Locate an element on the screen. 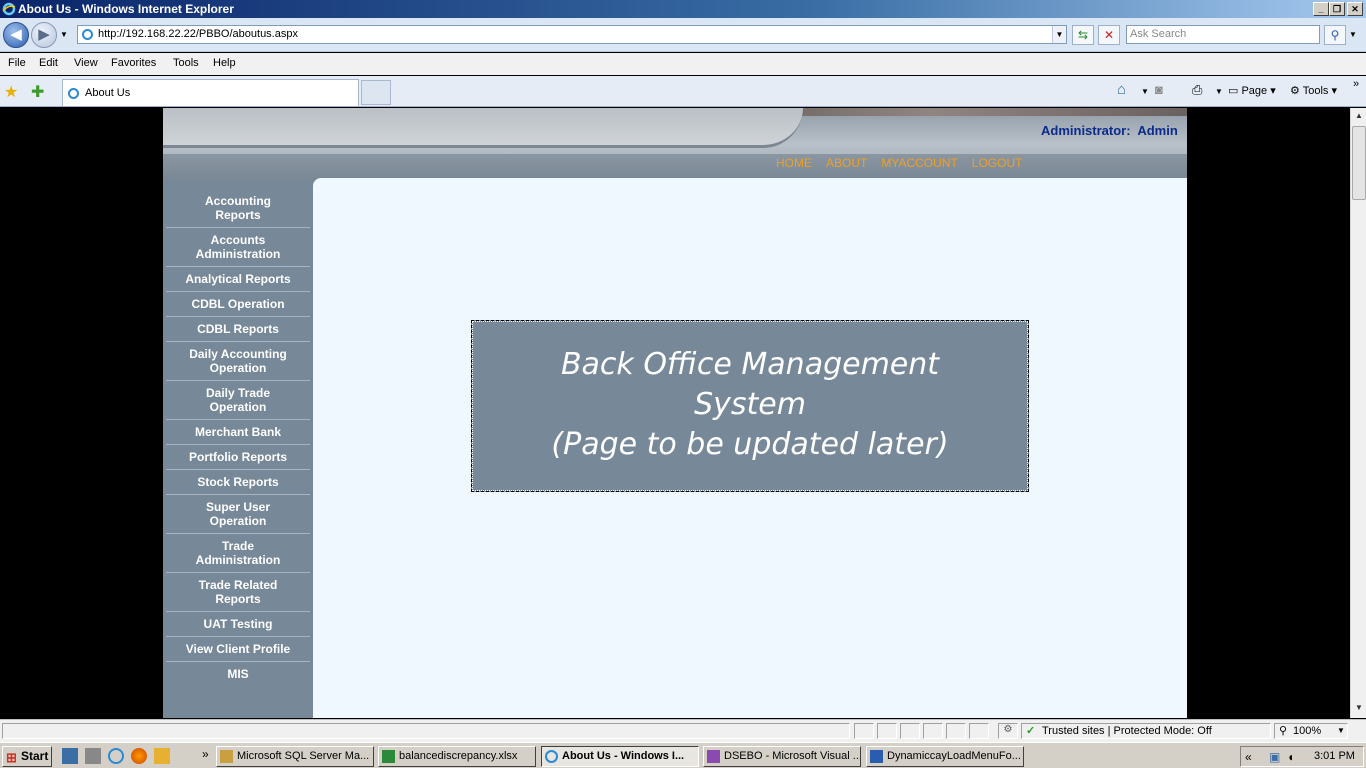  nav-about: ABOUT is located at coordinates (846, 163).